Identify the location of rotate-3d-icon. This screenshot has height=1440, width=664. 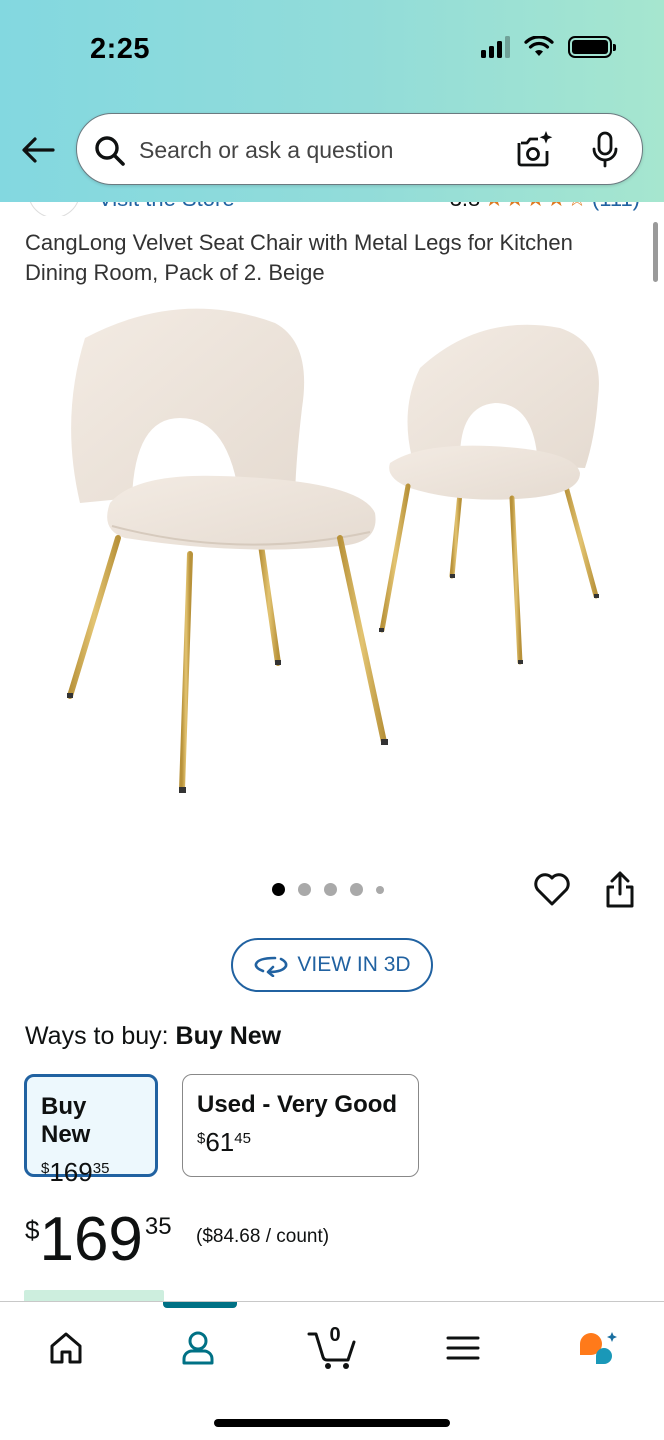
(271, 966).